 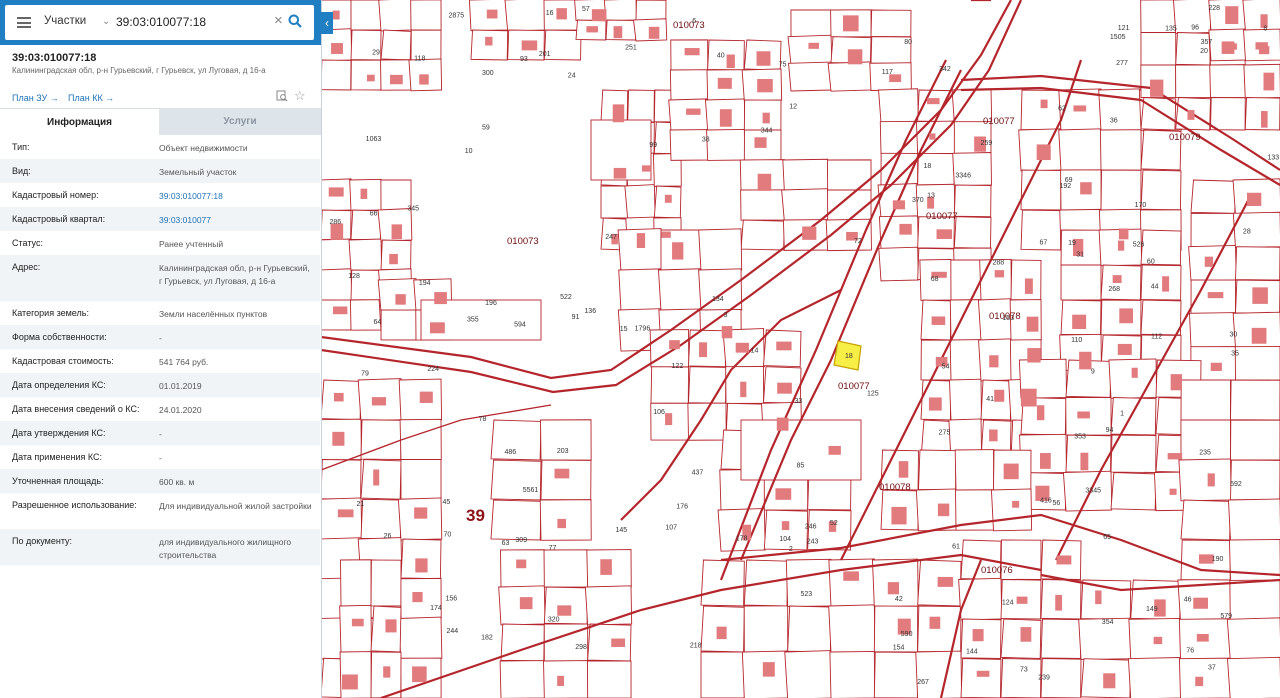 What do you see at coordinates (236, 196) in the screenshot?
I see `info-value-link: 39:03:010077:18` at bounding box center [236, 196].